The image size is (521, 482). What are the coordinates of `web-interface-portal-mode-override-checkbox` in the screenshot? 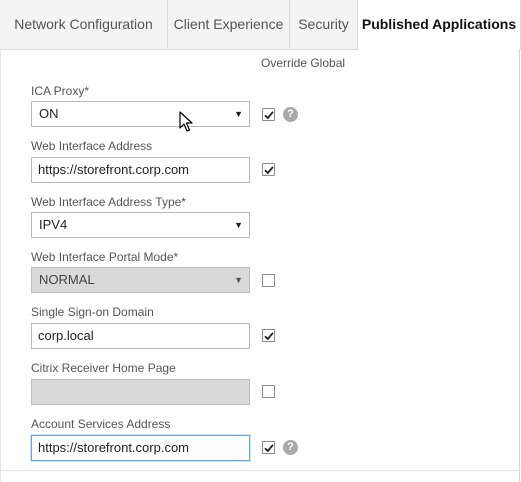 It's located at (268, 280).